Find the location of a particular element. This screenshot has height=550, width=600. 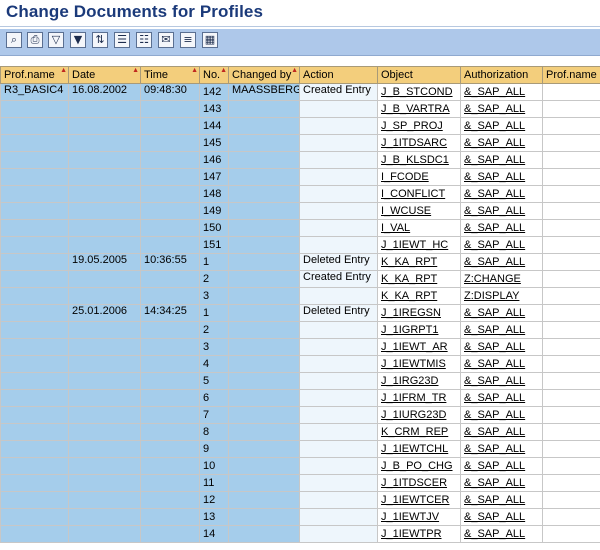

cell-object-link: K_CRM_REP is located at coordinates (419, 432).